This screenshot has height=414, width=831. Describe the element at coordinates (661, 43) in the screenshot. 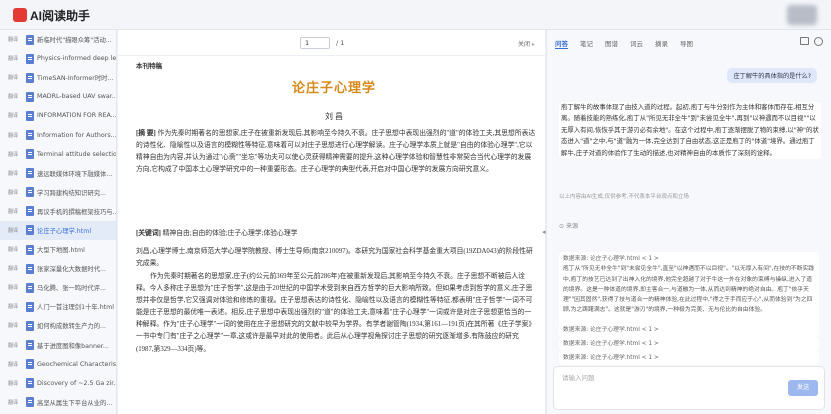

I see `tab-4: 摘录` at that location.